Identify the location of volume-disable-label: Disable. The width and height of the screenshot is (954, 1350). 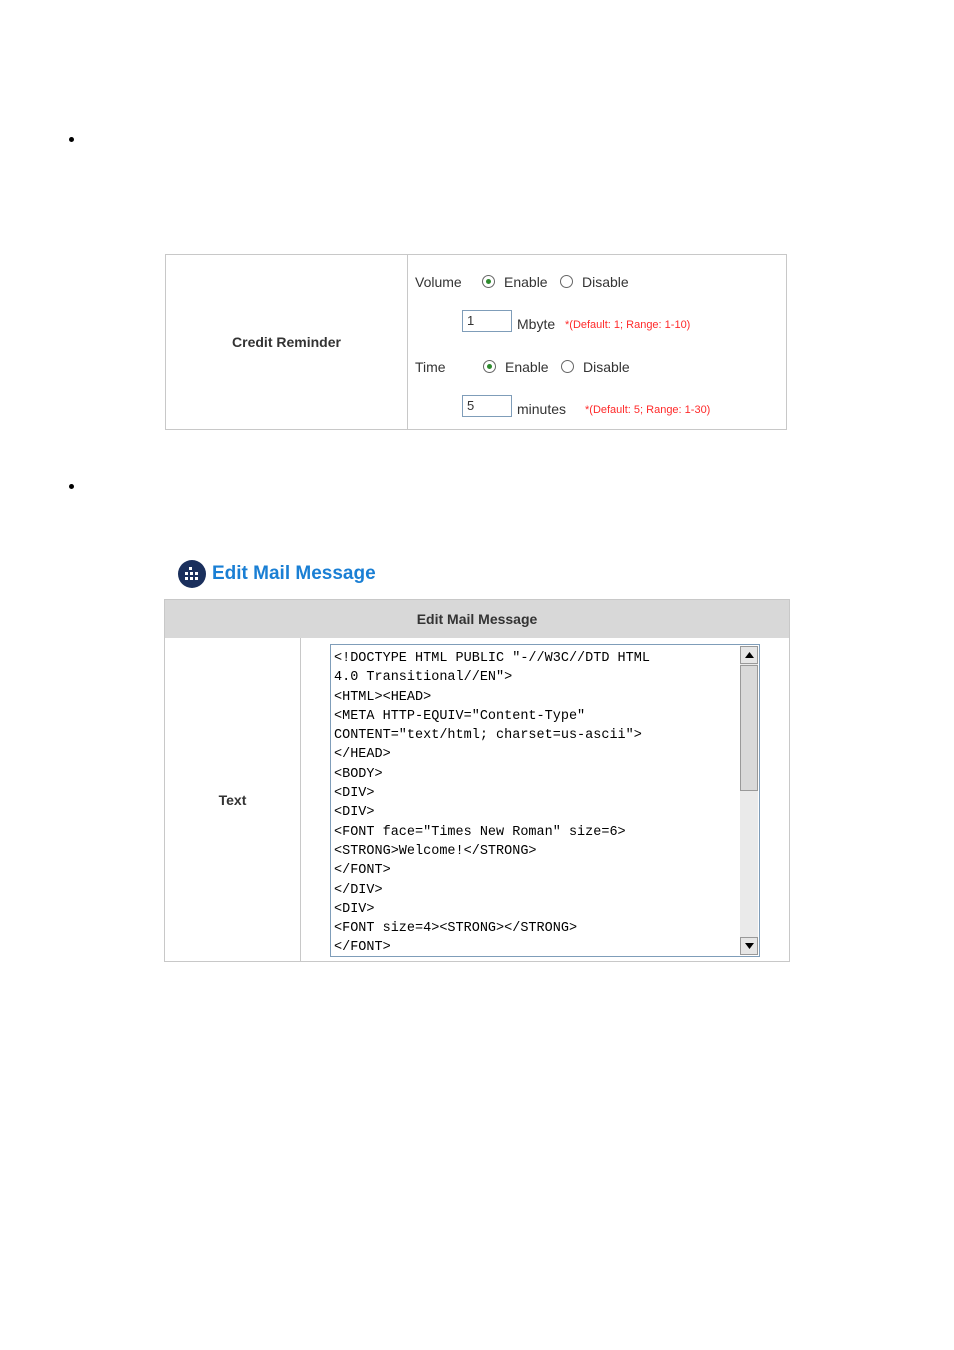
(605, 282).